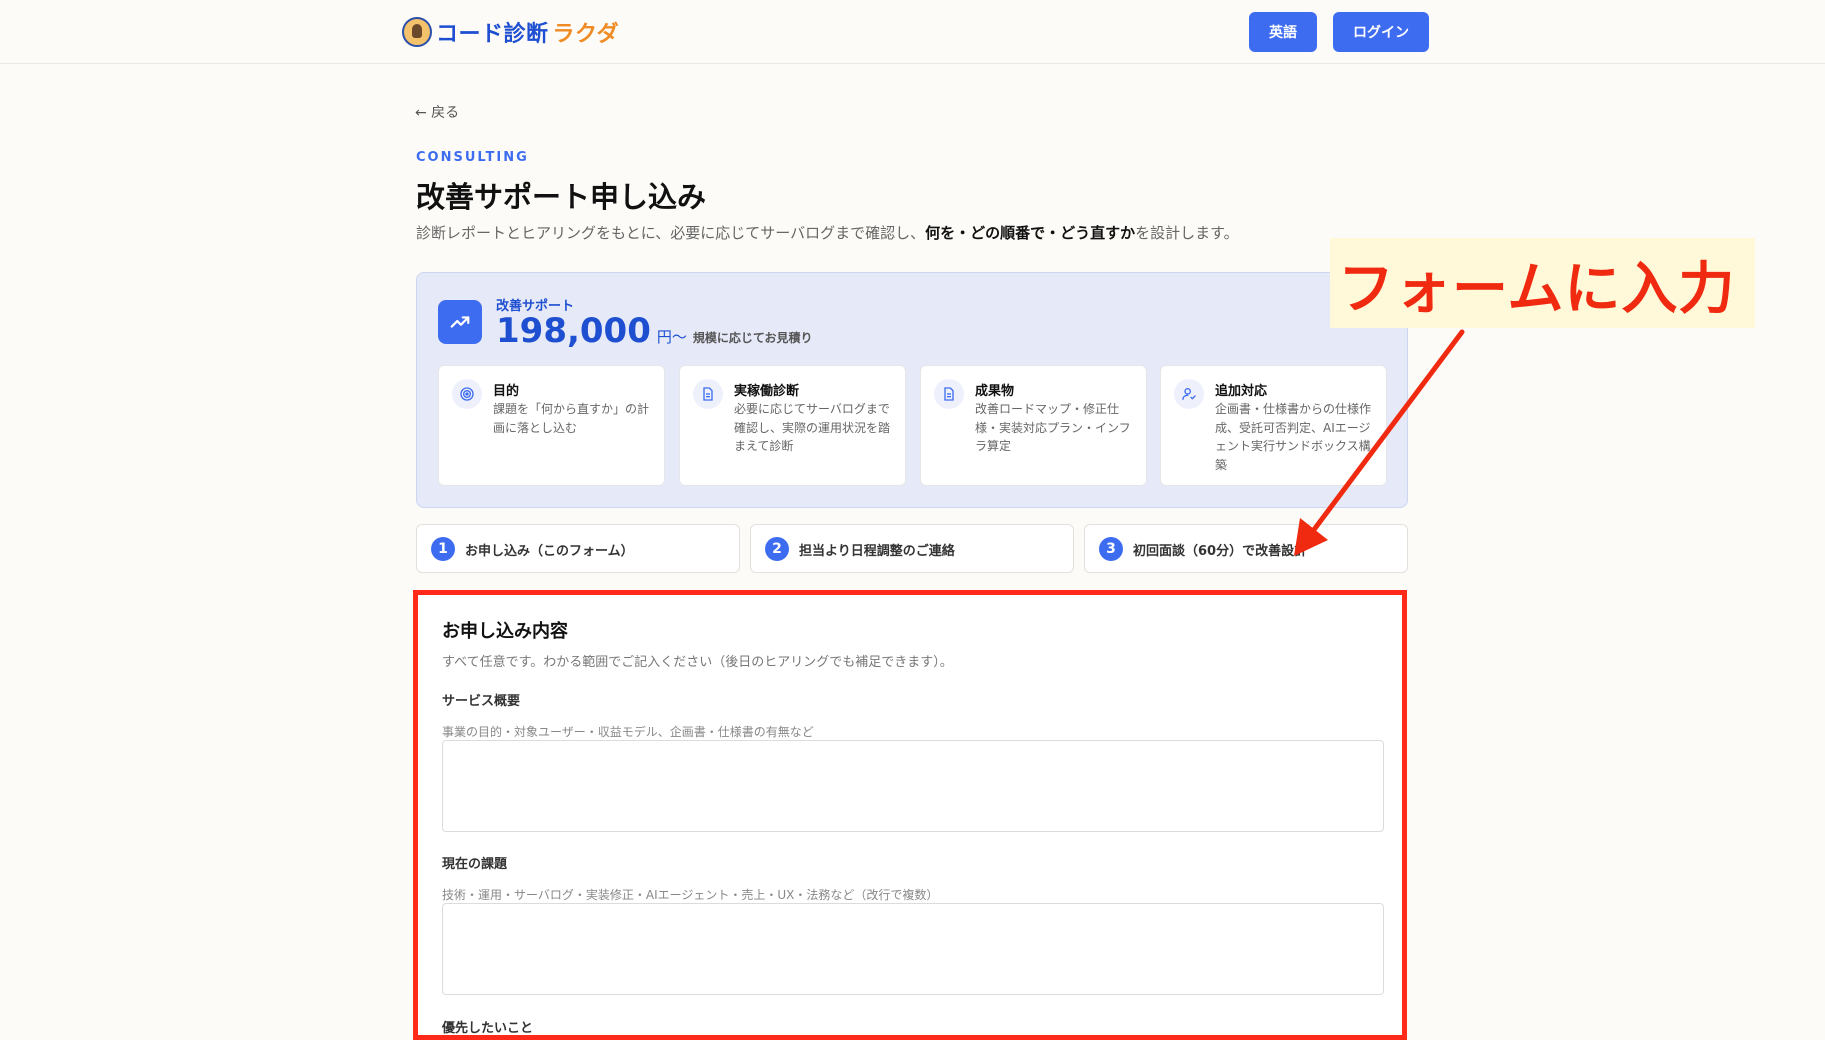 Image resolution: width=1825 pixels, height=1040 pixels. What do you see at coordinates (1379, 442) in the screenshot?
I see `annotation-arrow-icon` at bounding box center [1379, 442].